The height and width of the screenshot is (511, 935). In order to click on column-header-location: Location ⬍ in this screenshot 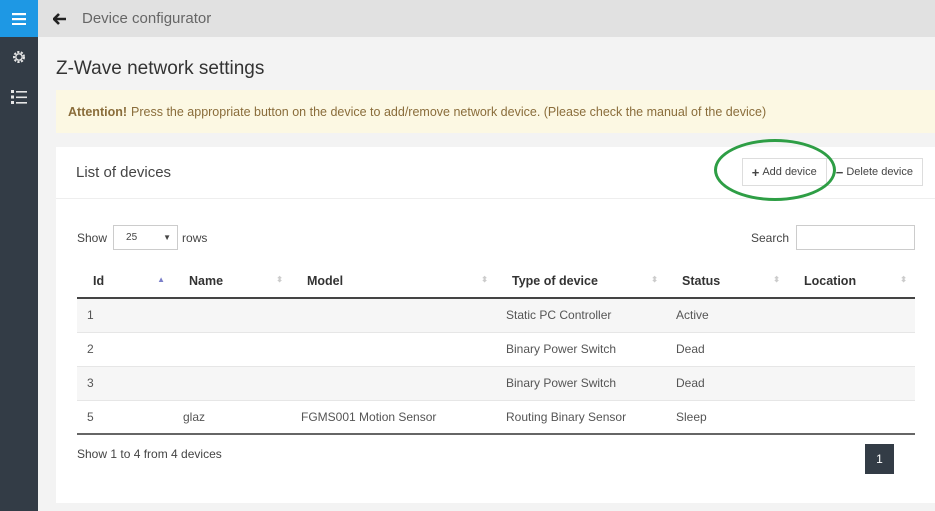, I will do `click(851, 281)`.